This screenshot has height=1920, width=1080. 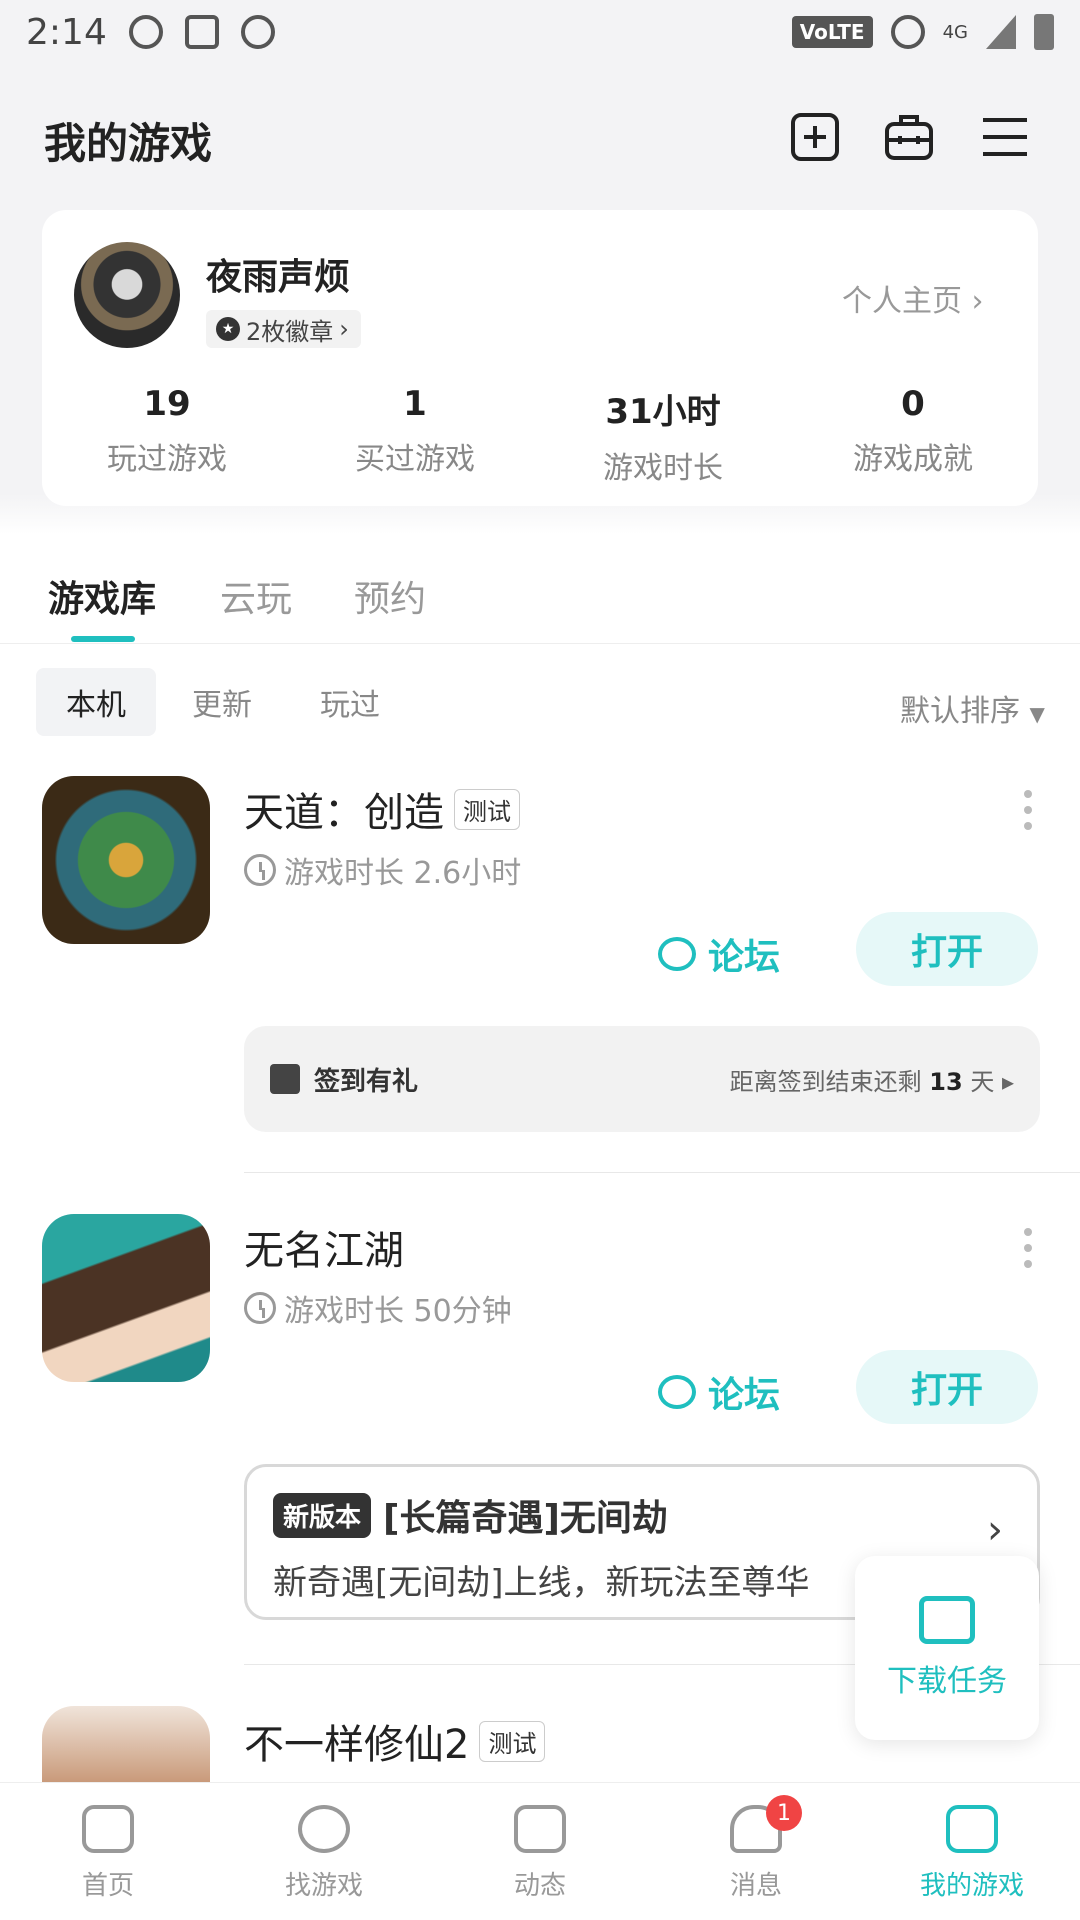 I want to click on gift-icon, so click(x=285, y=1079).